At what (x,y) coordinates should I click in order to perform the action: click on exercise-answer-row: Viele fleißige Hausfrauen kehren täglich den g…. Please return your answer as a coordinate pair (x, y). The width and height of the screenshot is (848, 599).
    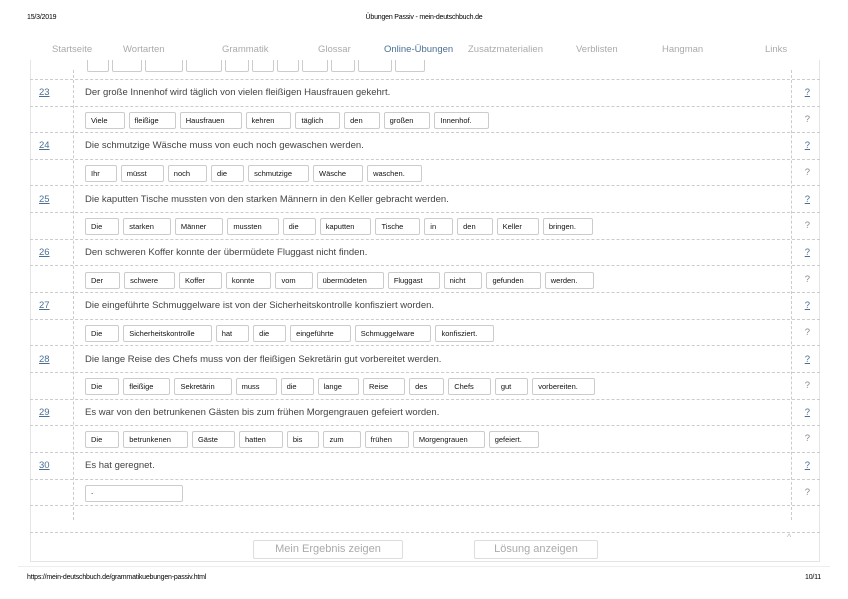
    Looking at the image, I should click on (425, 120).